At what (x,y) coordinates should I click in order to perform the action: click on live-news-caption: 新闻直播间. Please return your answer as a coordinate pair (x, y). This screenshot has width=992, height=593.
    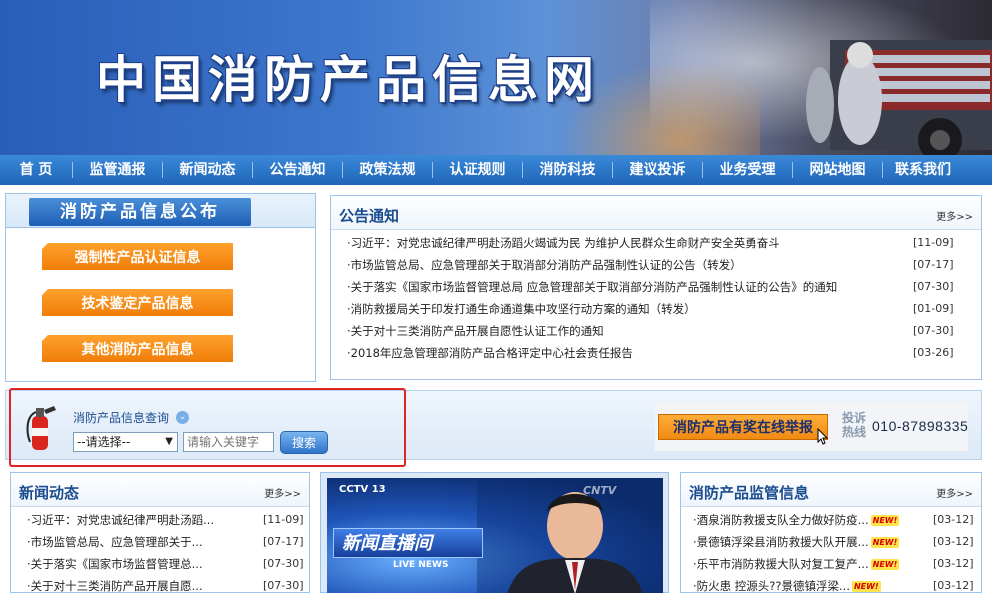
    Looking at the image, I should click on (387, 543).